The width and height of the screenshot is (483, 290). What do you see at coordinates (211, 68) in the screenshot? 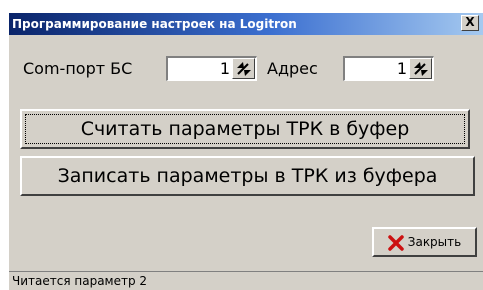
I see `com-port-spinner: 1` at bounding box center [211, 68].